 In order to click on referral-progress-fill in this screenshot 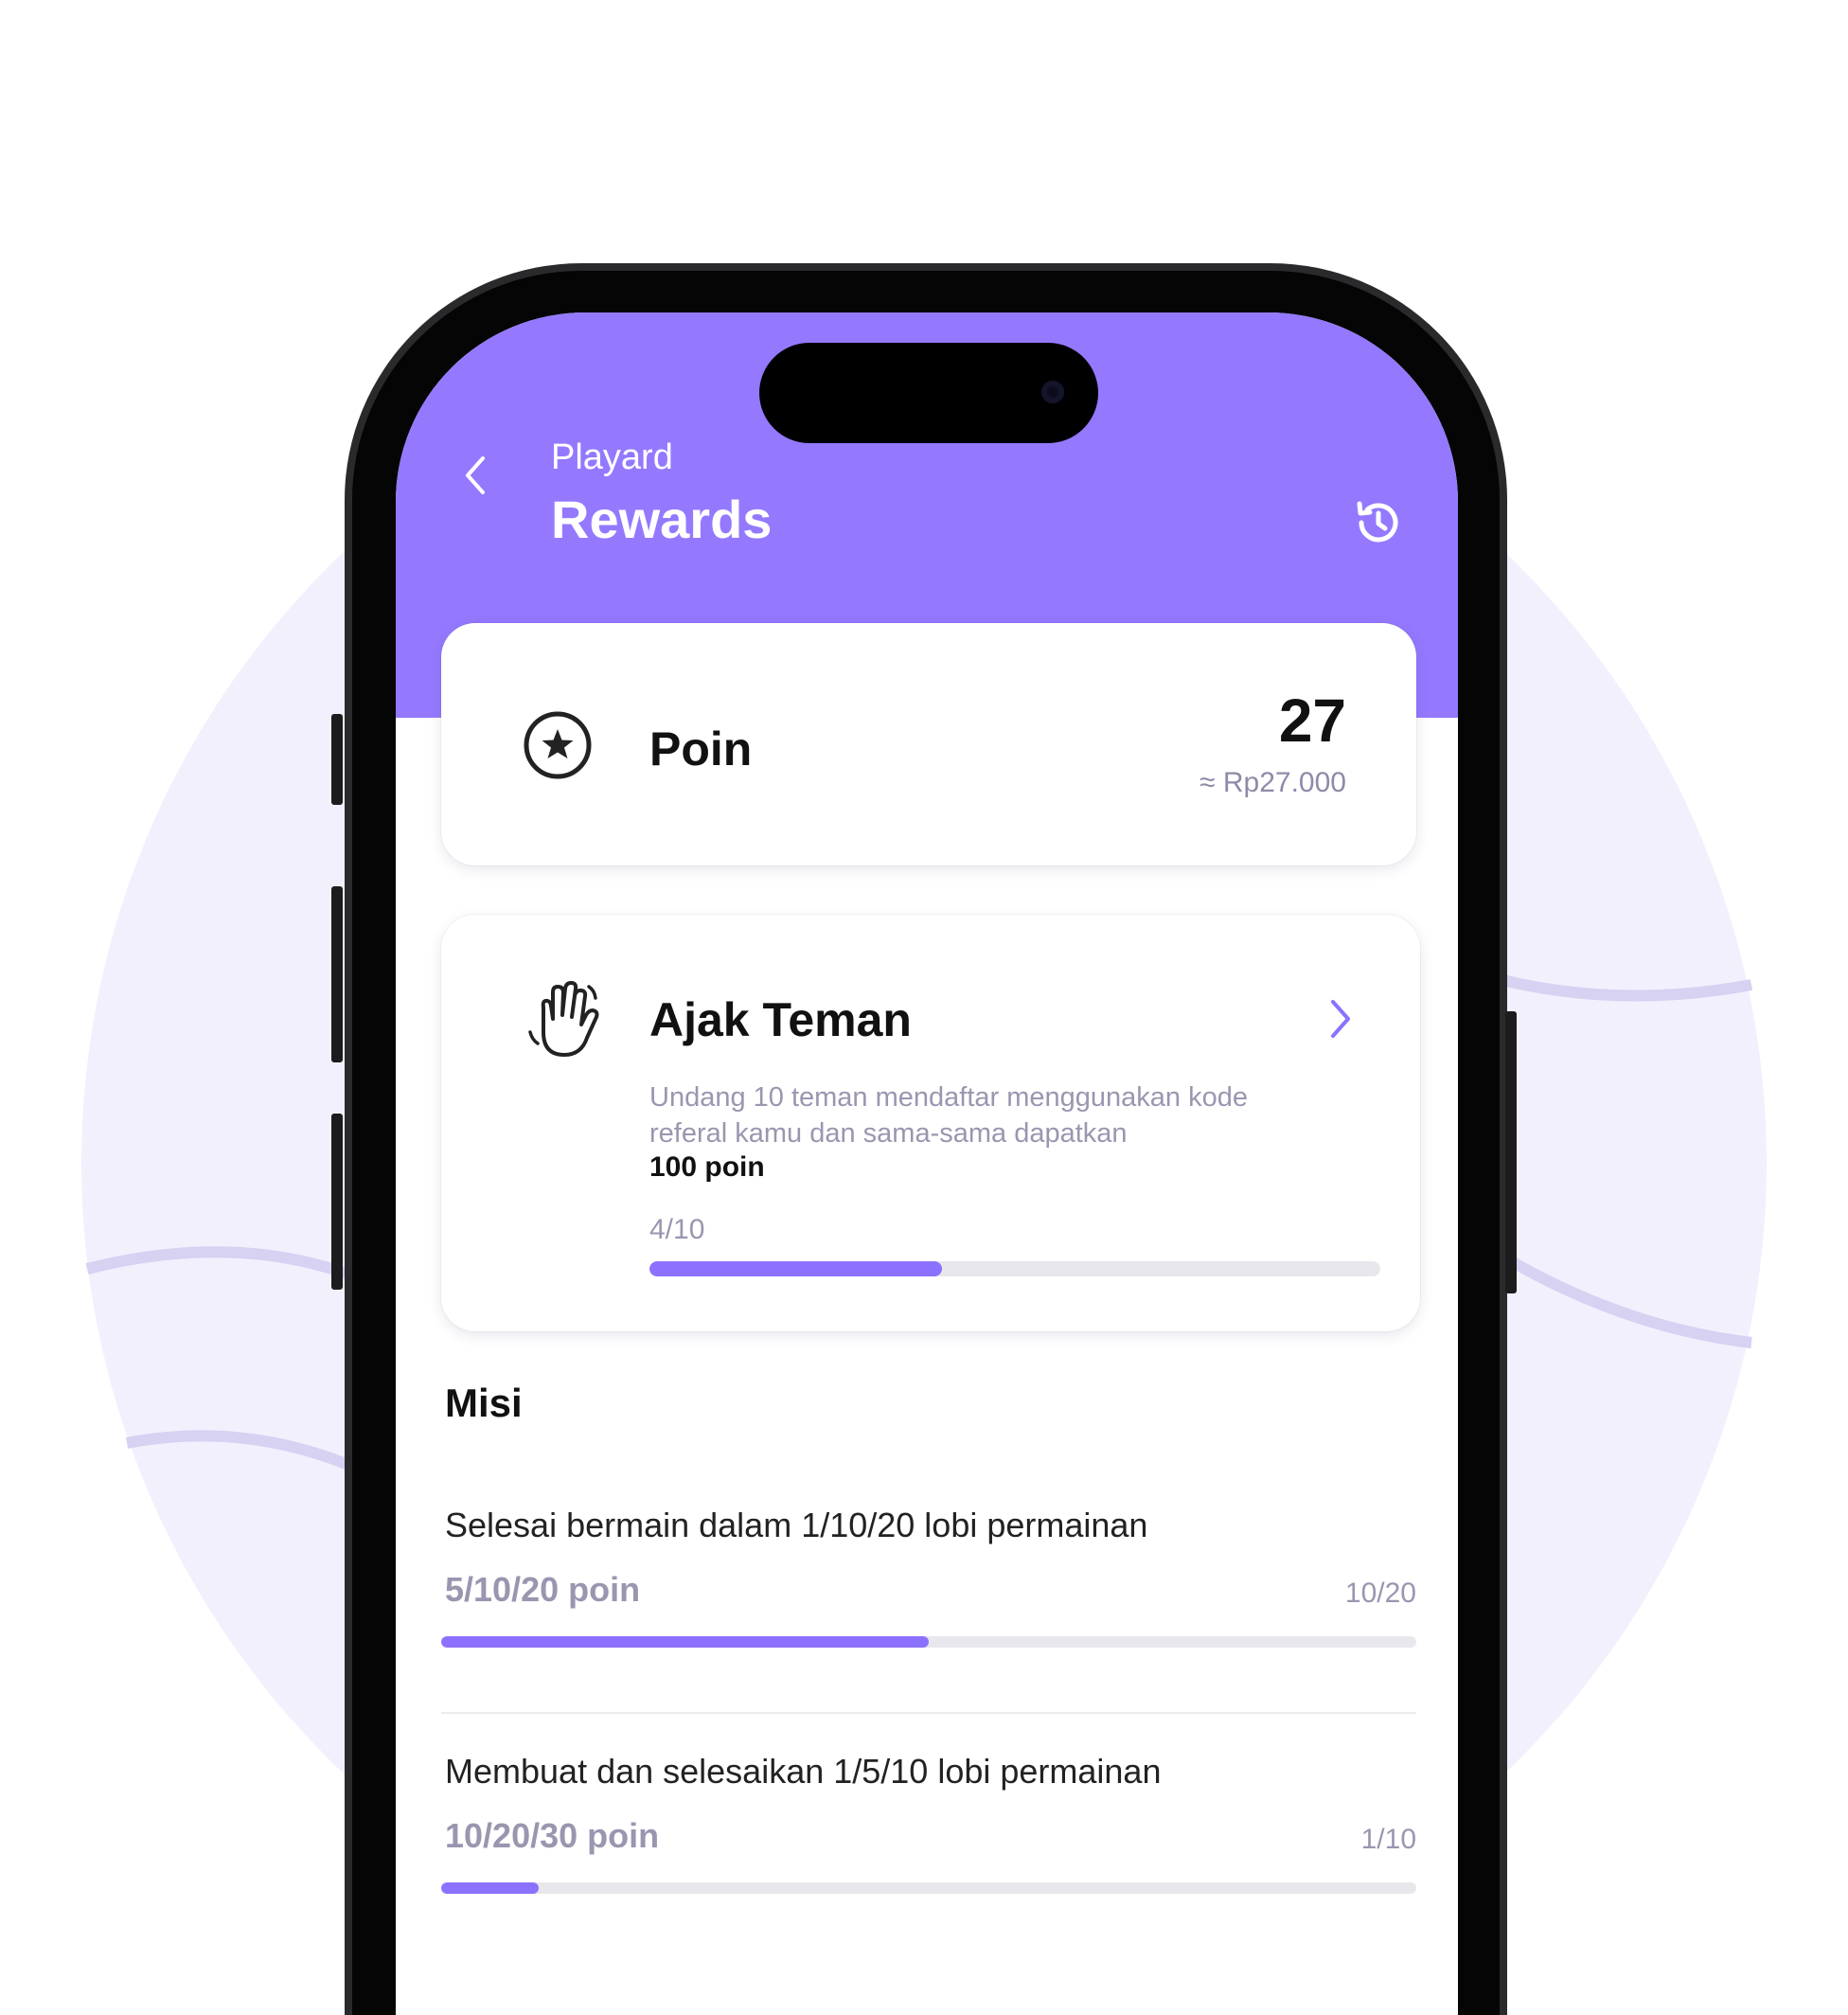, I will do `click(795, 1268)`.